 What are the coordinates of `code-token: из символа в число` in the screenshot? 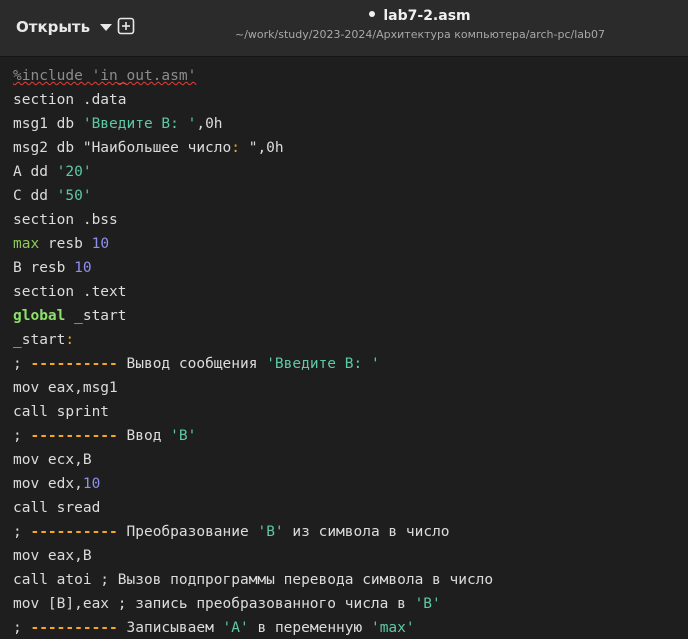 It's located at (366, 532).